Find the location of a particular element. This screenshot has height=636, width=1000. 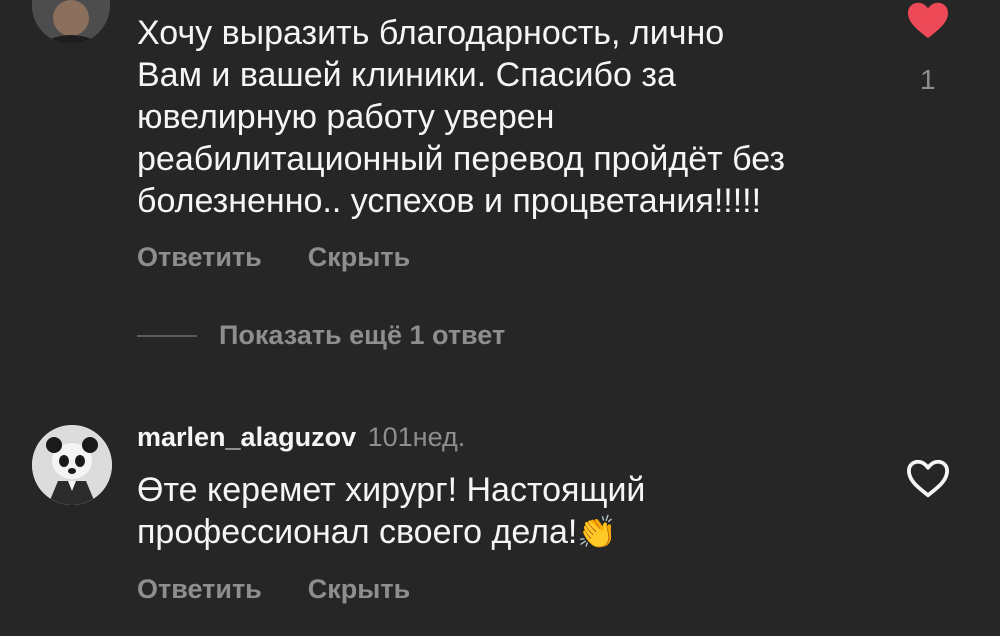

clapping-hands-emoji: 👏 is located at coordinates (597, 532).